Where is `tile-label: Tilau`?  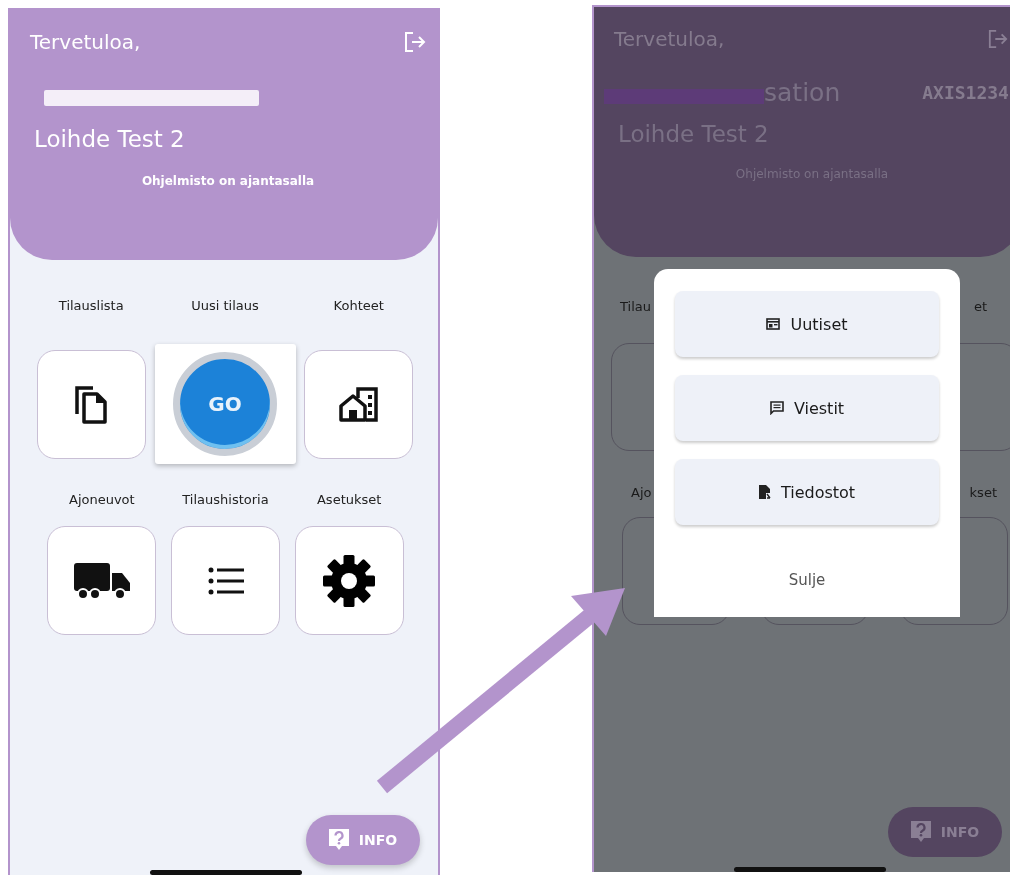 tile-label: Tilau is located at coordinates (635, 307).